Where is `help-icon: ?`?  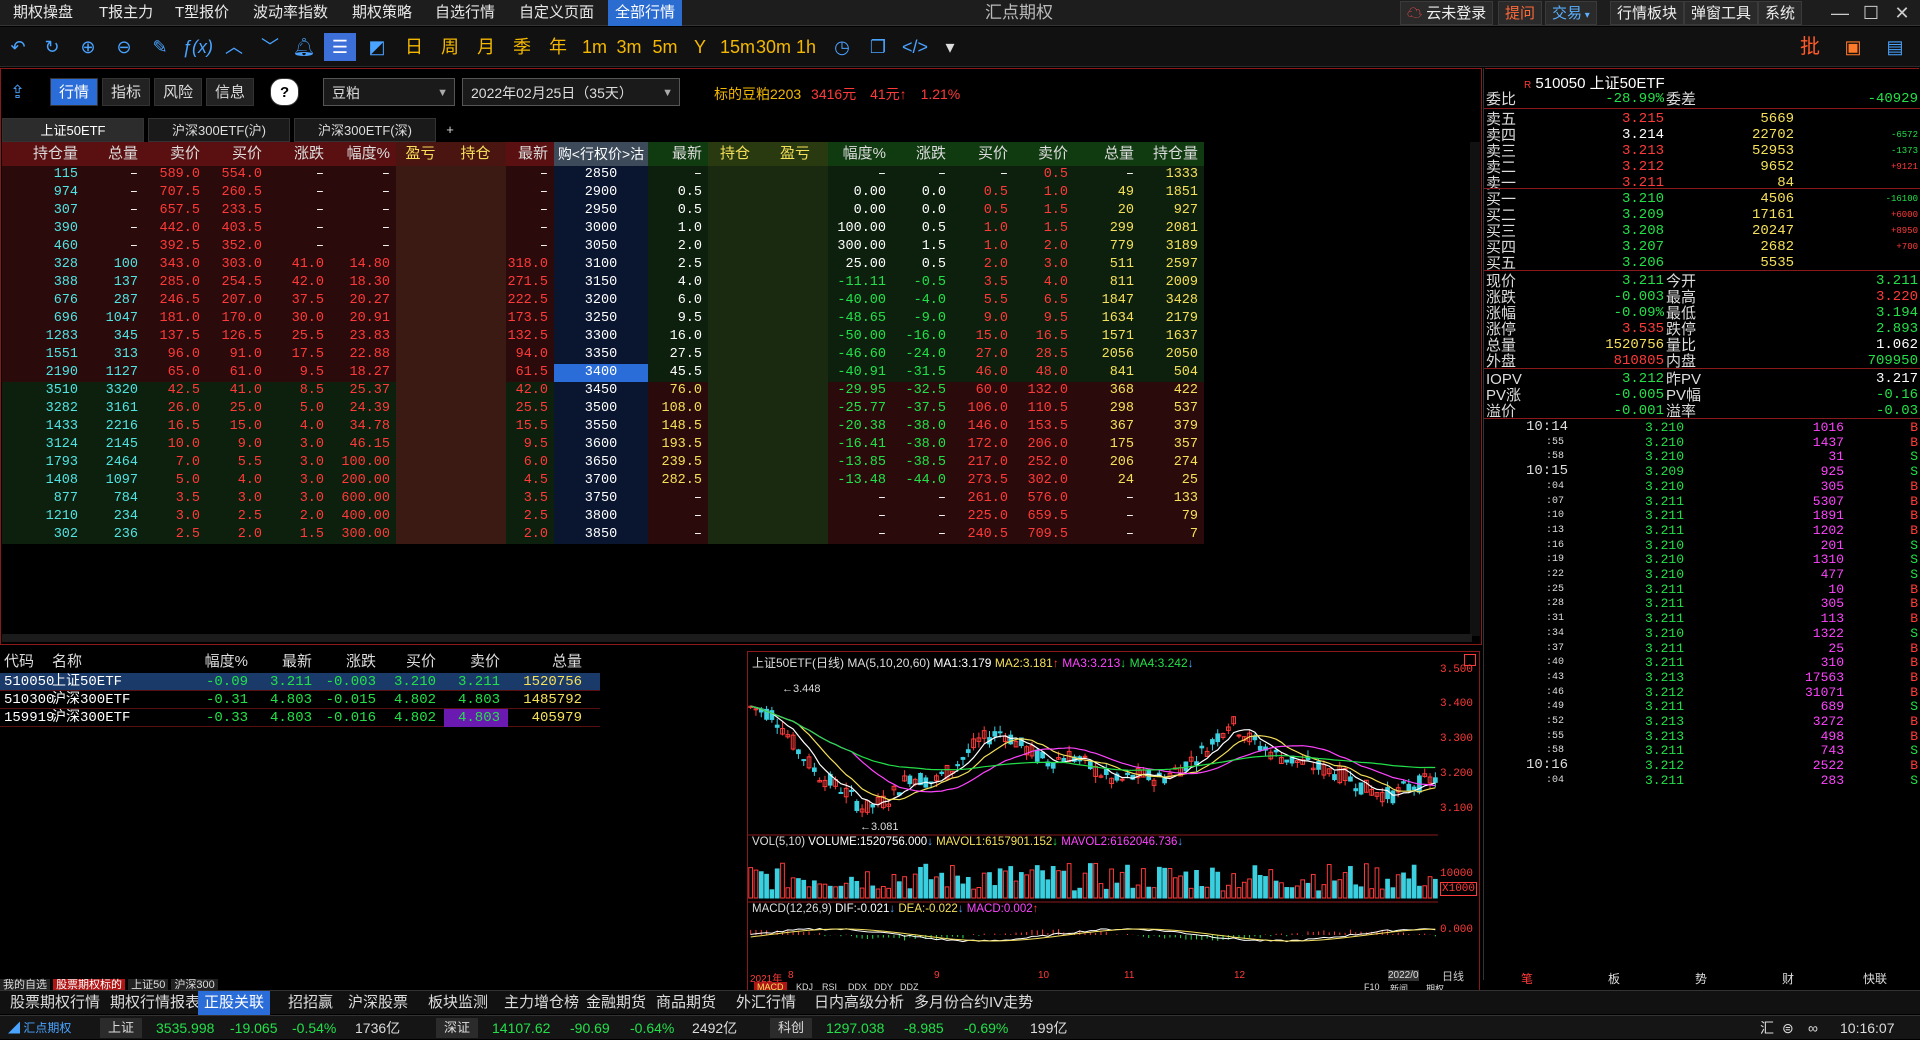 help-icon: ? is located at coordinates (285, 92).